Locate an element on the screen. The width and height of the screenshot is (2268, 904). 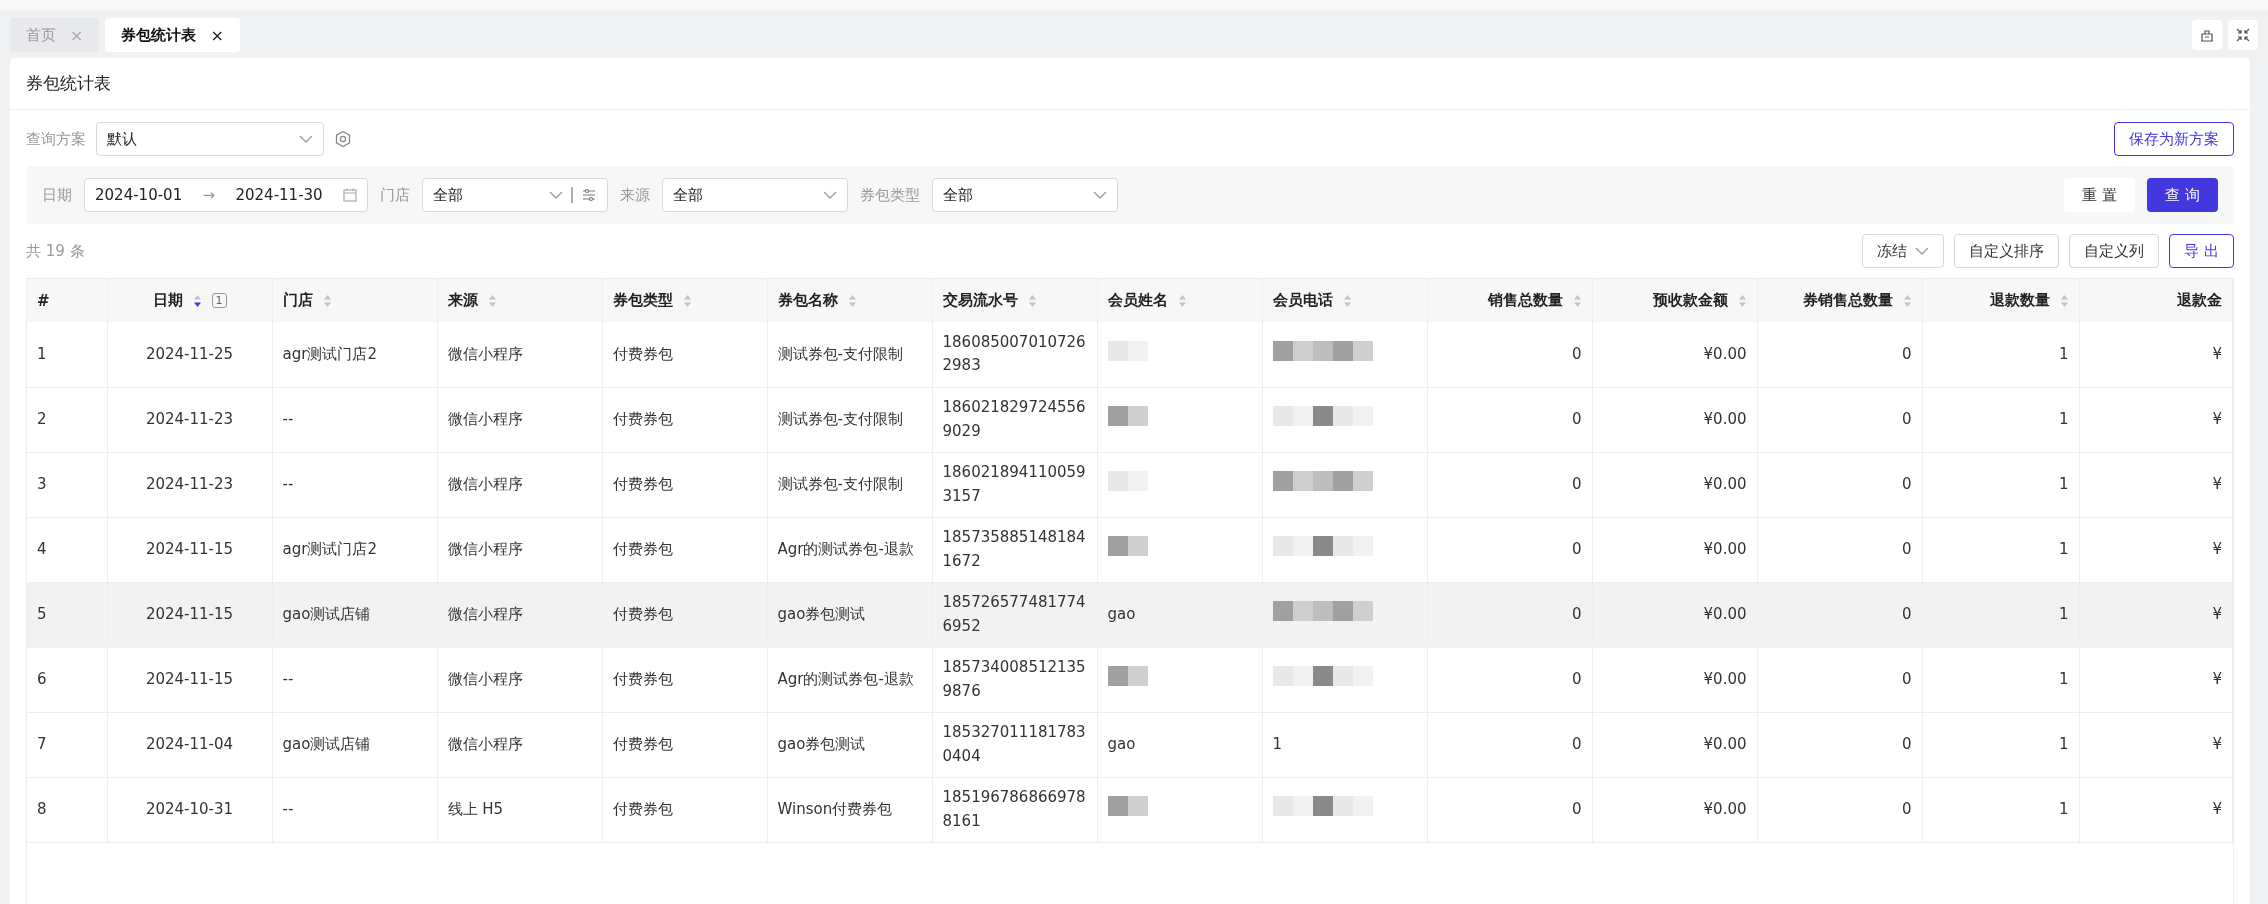
close-icon: × is located at coordinates (217, 35).